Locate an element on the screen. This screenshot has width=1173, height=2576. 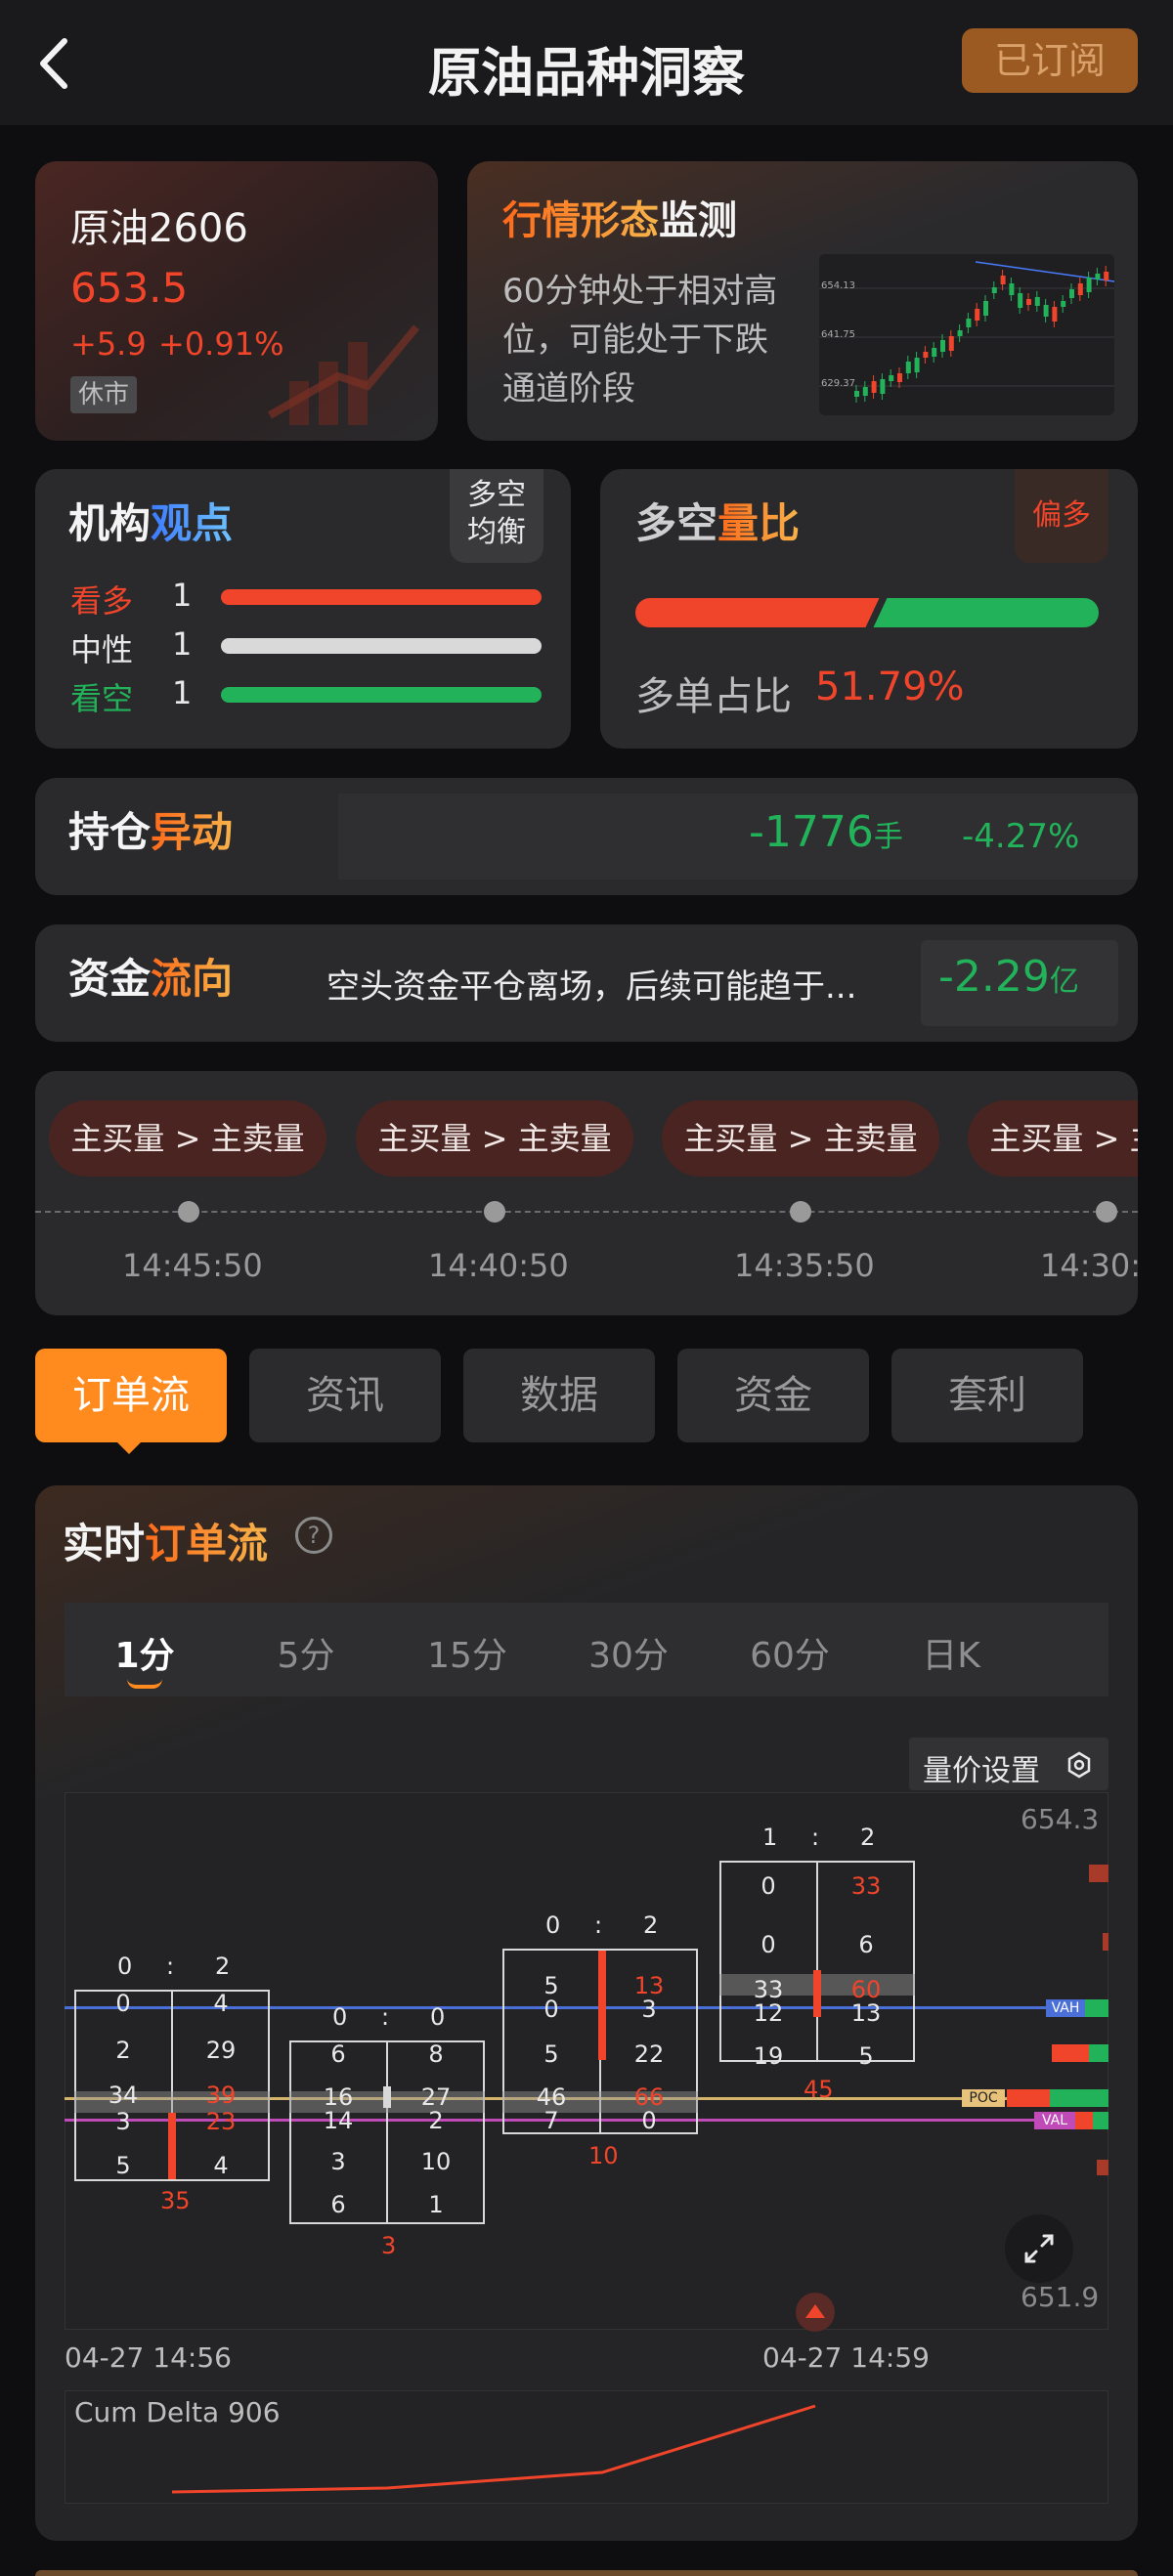
chart-position-marker is located at coordinates (816, 2312).